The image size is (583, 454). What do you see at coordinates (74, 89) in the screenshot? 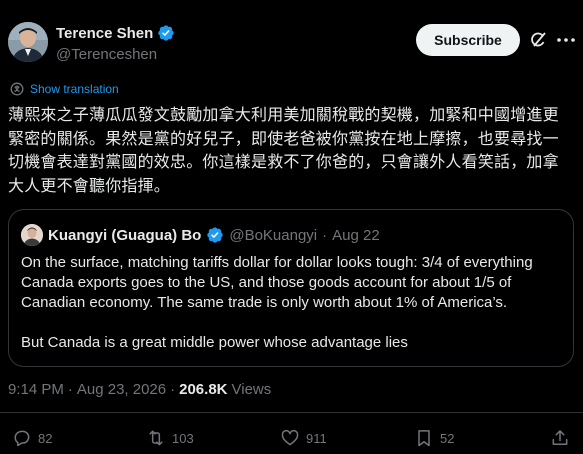
I see `show-translation-label: Show translation` at bounding box center [74, 89].